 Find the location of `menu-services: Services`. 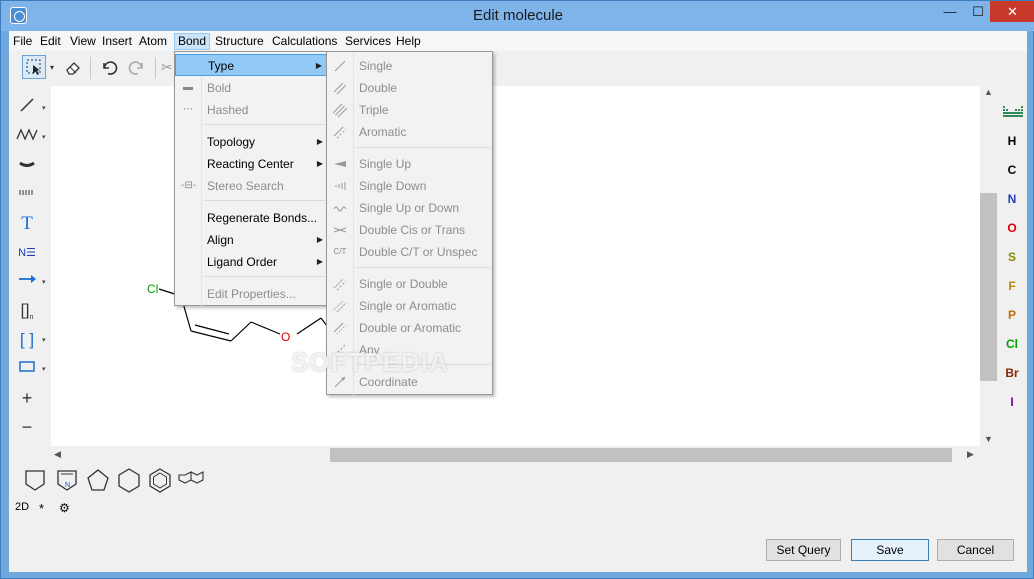

menu-services: Services is located at coordinates (368, 41).